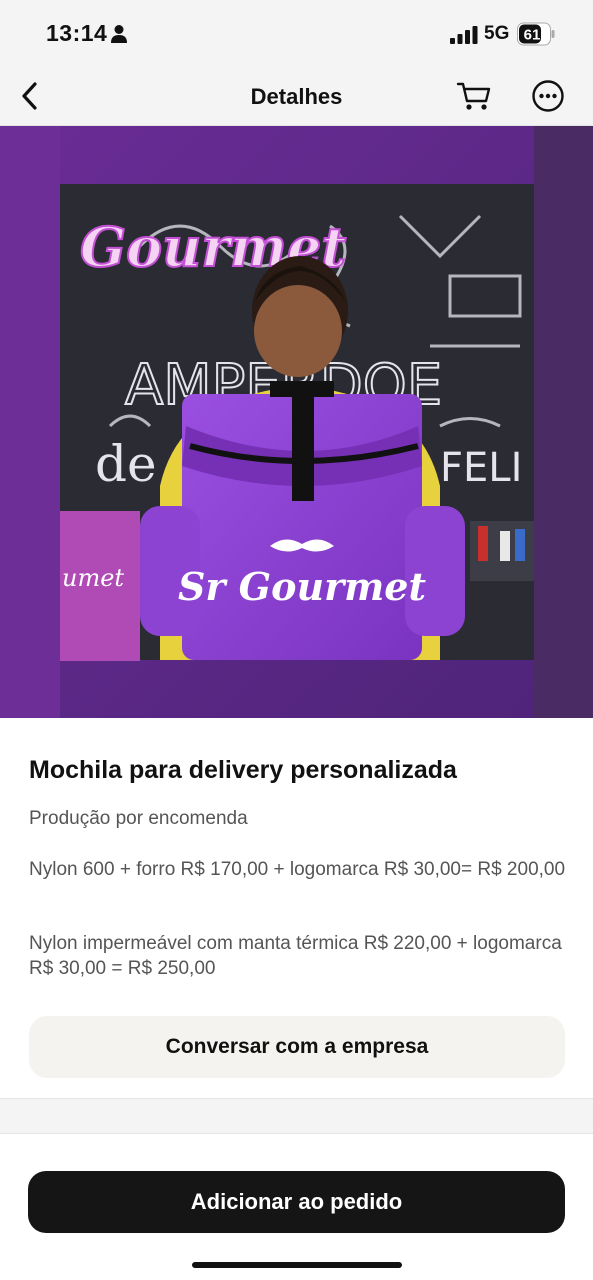 Image resolution: width=593 pixels, height=1280 pixels. What do you see at coordinates (296, 1202) in the screenshot?
I see `add-to-order-button: Adicionar ao pedido` at bounding box center [296, 1202].